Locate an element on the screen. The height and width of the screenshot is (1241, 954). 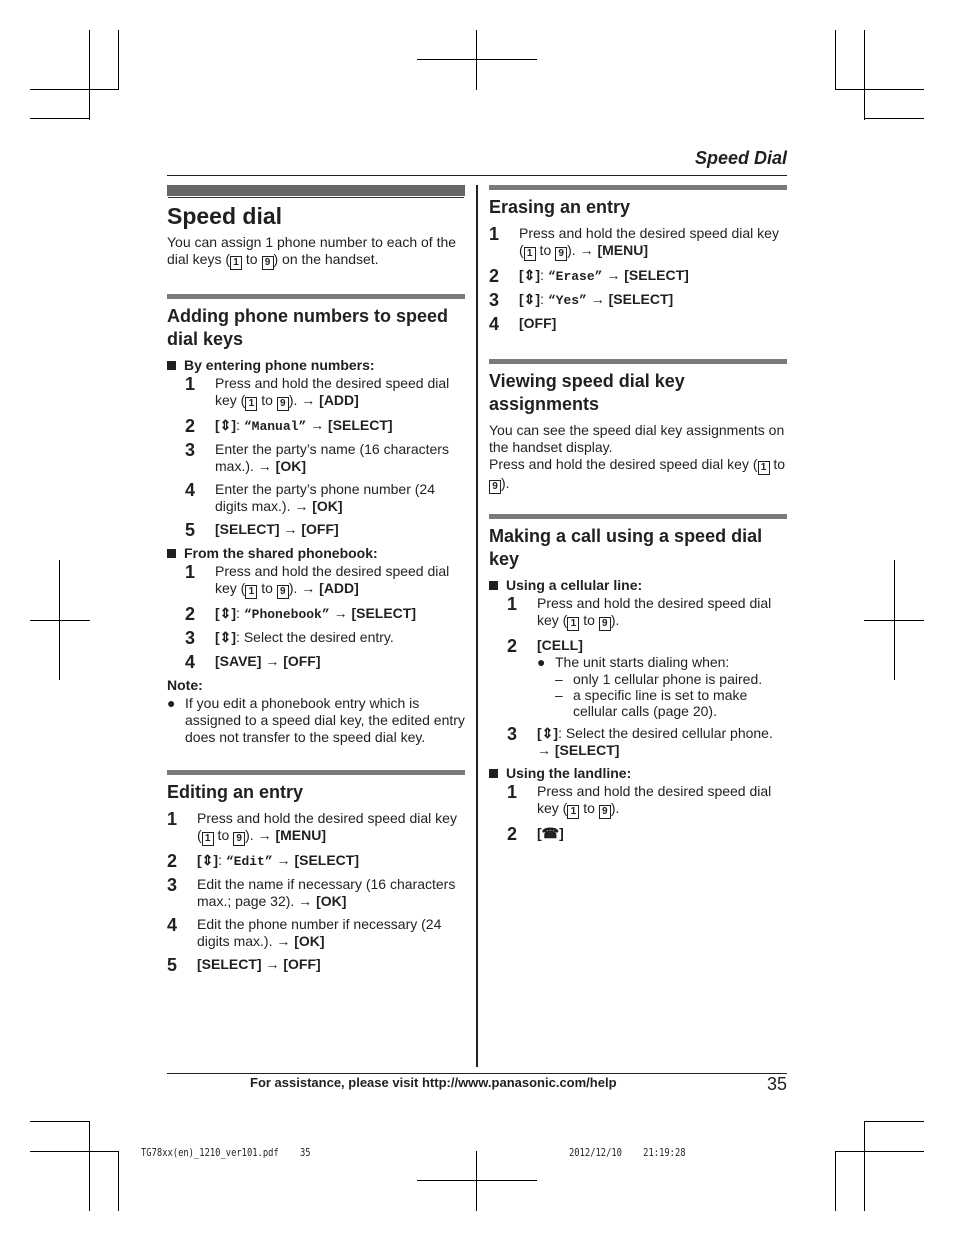
step: 3 [⇕]: Select the desired entry. is located at coordinates (289, 638).